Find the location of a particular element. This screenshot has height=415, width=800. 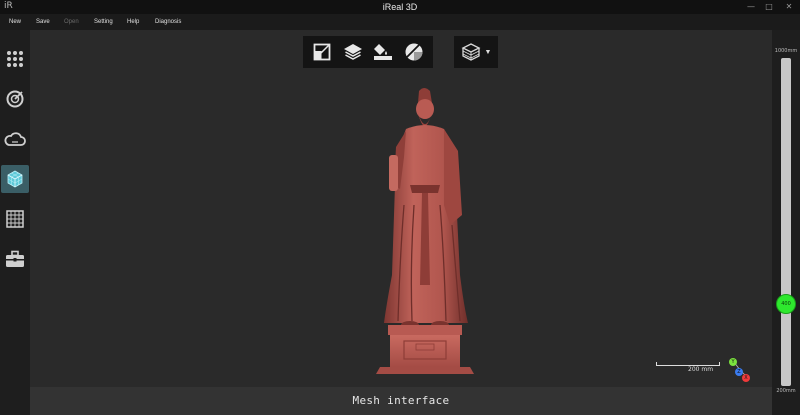

slice-circle-icon is located at coordinates (414, 52).